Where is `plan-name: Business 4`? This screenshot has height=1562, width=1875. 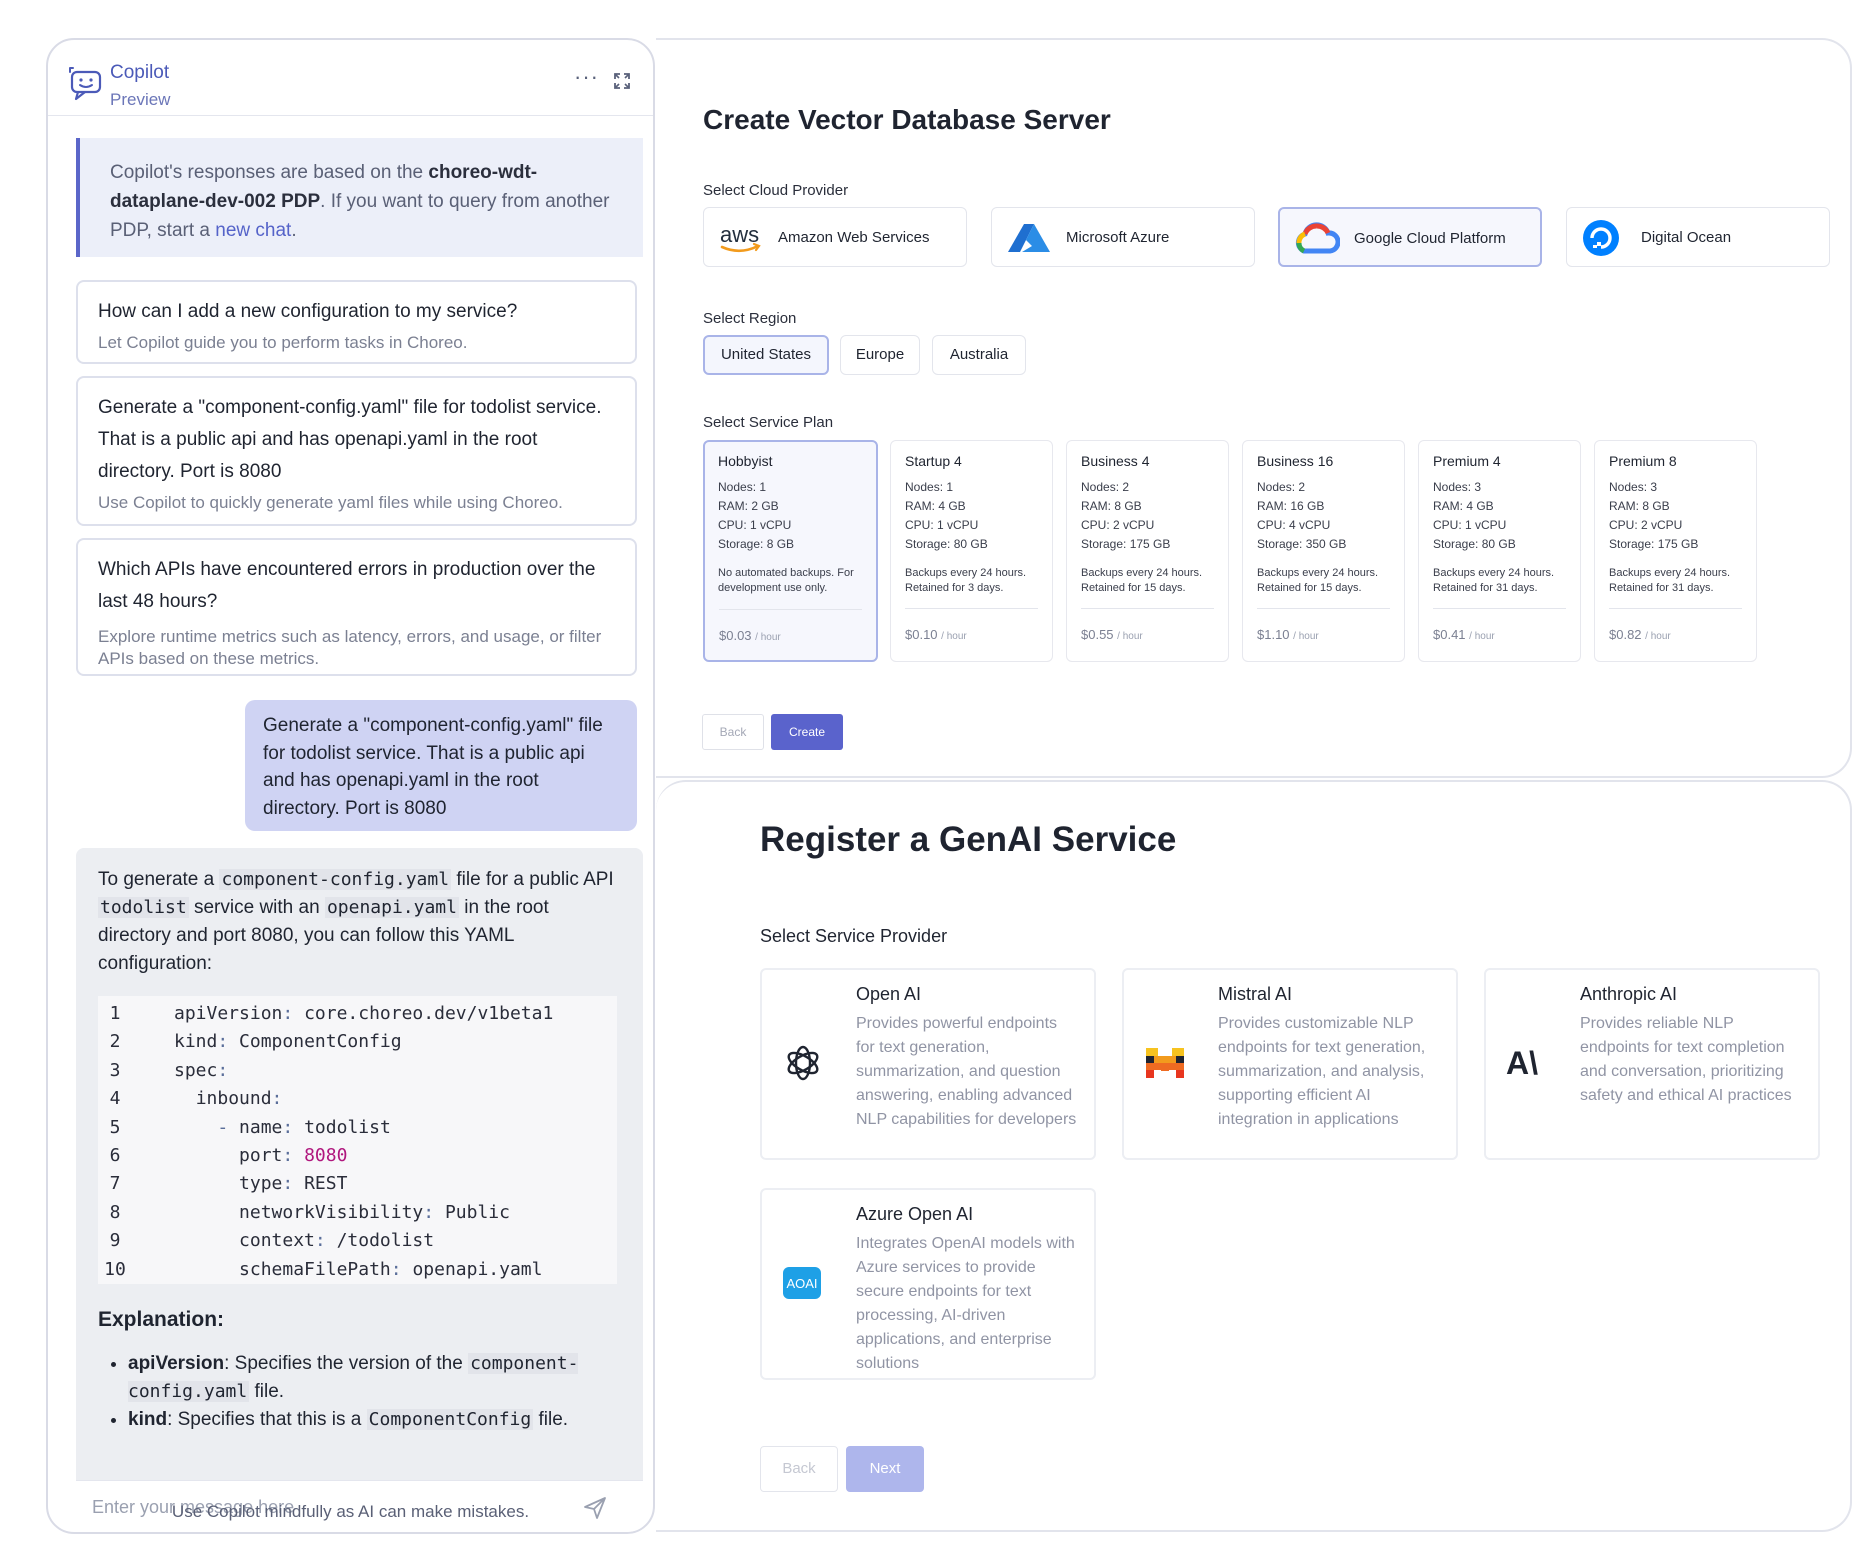
plan-name: Business 4 is located at coordinates (1115, 461).